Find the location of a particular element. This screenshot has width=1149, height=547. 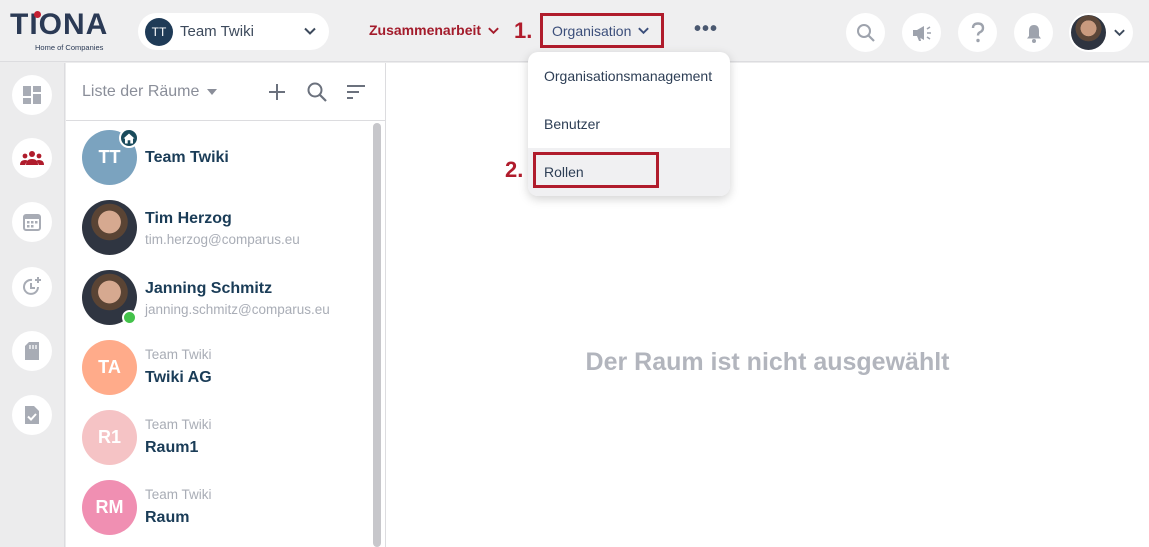

add-icon is located at coordinates (277, 92).